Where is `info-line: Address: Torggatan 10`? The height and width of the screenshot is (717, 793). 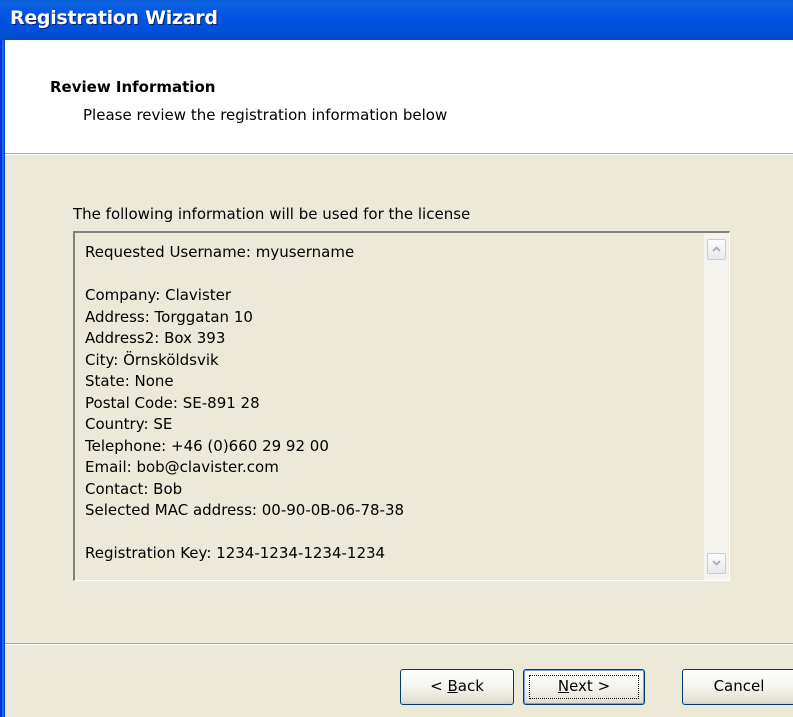
info-line: Address: Torggatan 10 is located at coordinates (169, 316).